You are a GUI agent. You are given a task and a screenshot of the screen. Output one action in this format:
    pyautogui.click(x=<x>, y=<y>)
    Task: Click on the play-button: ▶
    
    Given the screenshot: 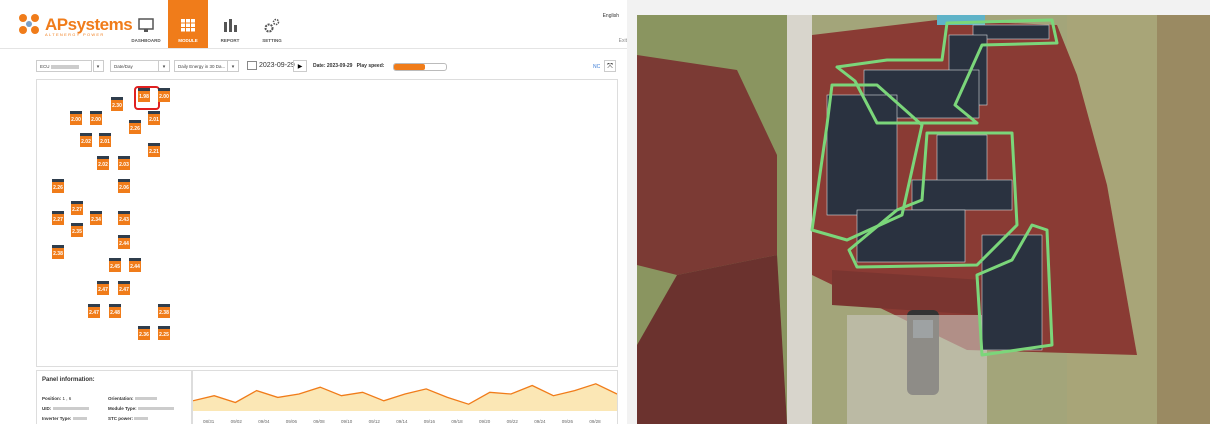 What is the action you would take?
    pyautogui.click(x=300, y=66)
    